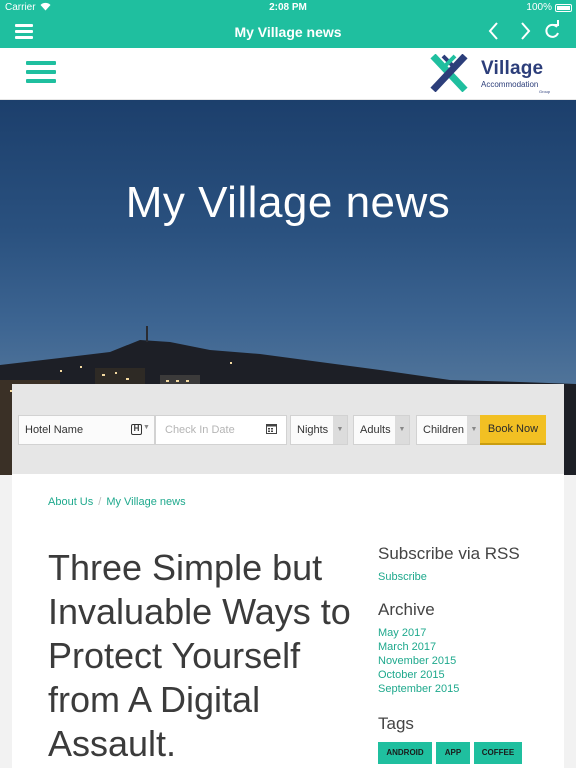 Image resolution: width=576 pixels, height=768 pixels. What do you see at coordinates (271, 430) in the screenshot?
I see `calendar-icon` at bounding box center [271, 430].